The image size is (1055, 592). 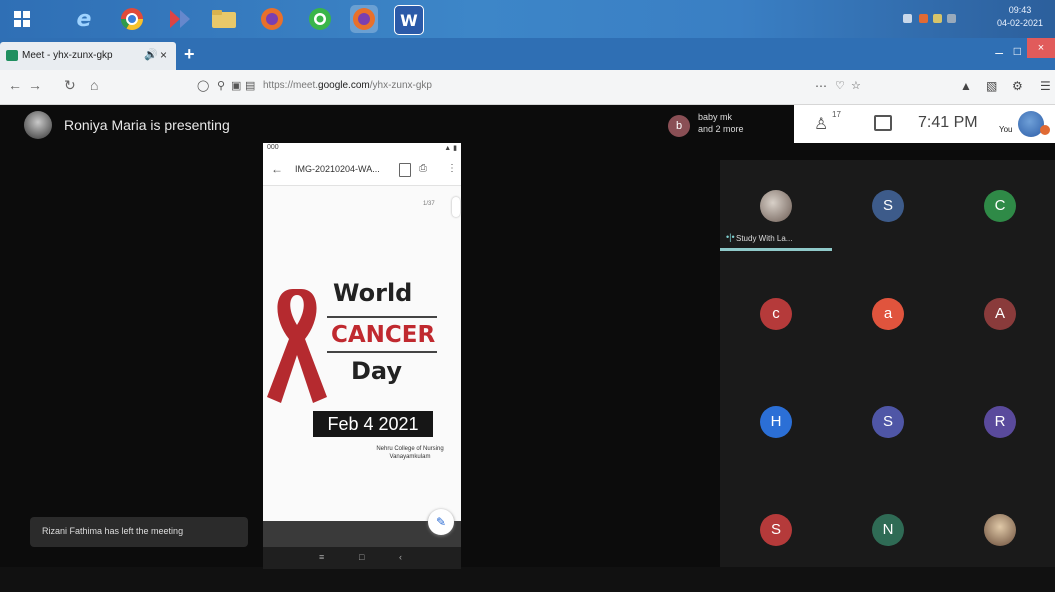 I want to click on new-tab-icon: +, so click(x=189, y=54).